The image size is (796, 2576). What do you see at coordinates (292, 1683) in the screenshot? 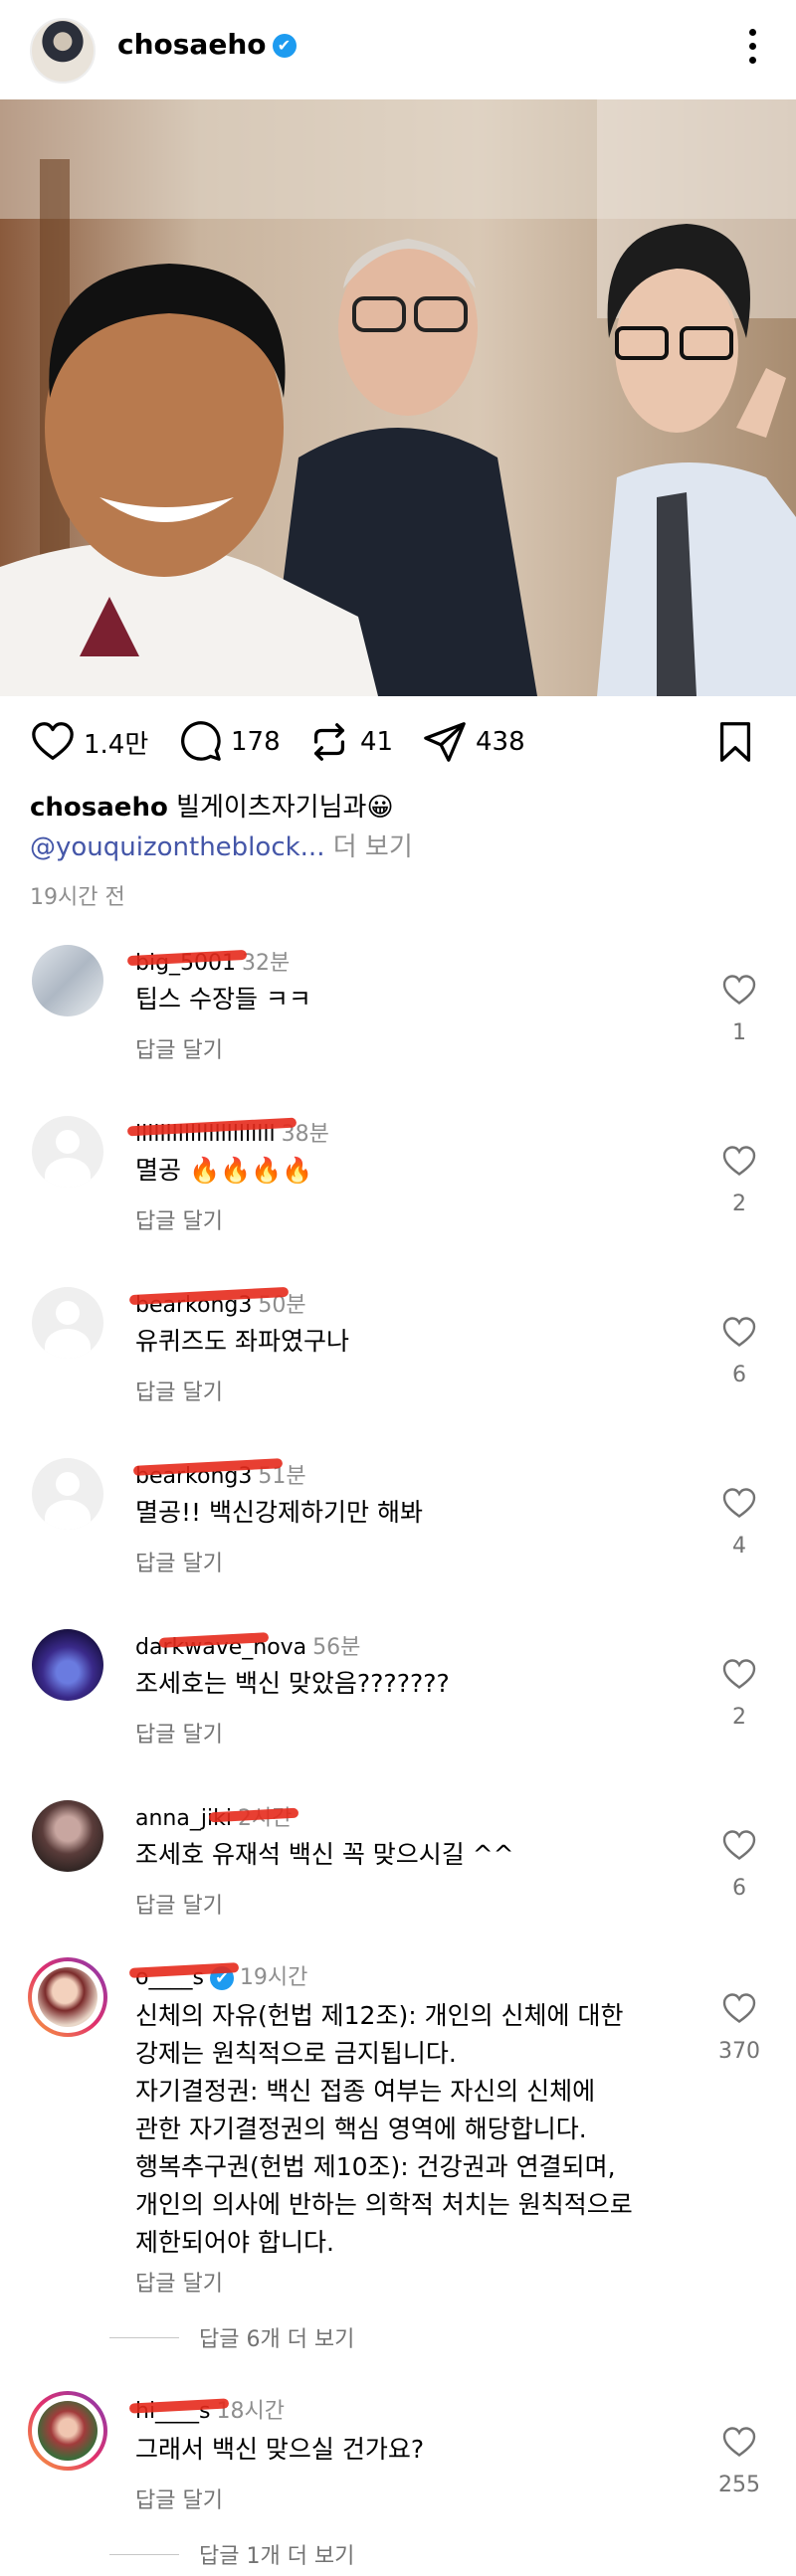
I see `comment-text: 조세호는 백신 맞았음???????` at bounding box center [292, 1683].